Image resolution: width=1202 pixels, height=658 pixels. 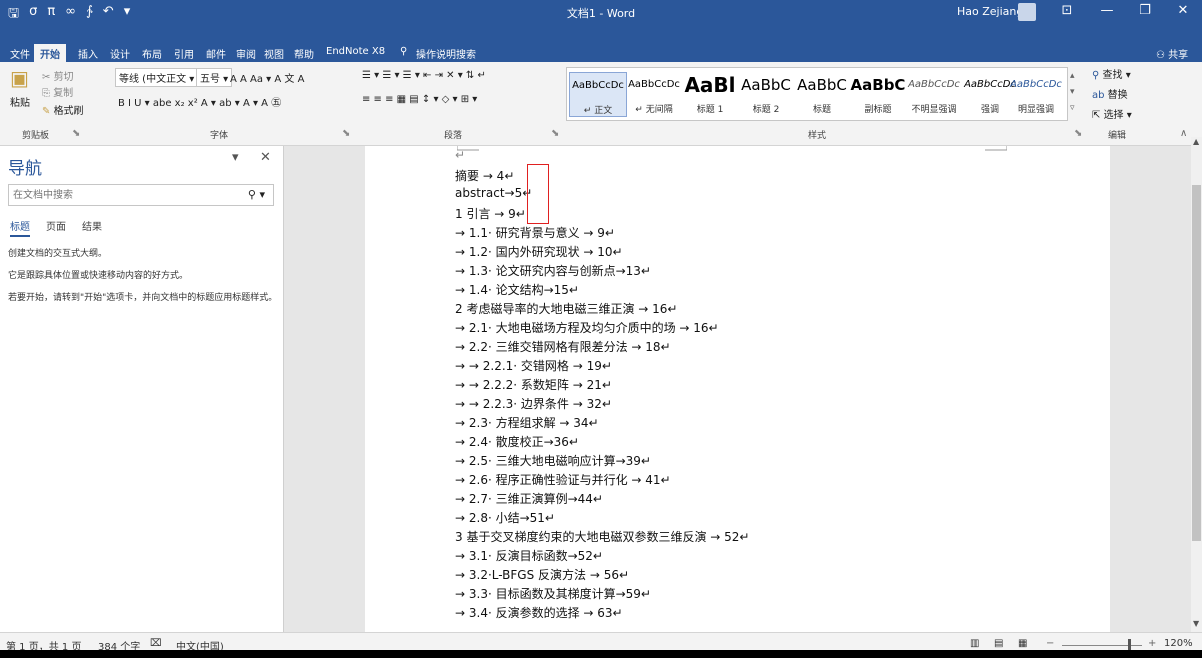 I want to click on scroll-up-icon: ▲, so click(x=1196, y=141).